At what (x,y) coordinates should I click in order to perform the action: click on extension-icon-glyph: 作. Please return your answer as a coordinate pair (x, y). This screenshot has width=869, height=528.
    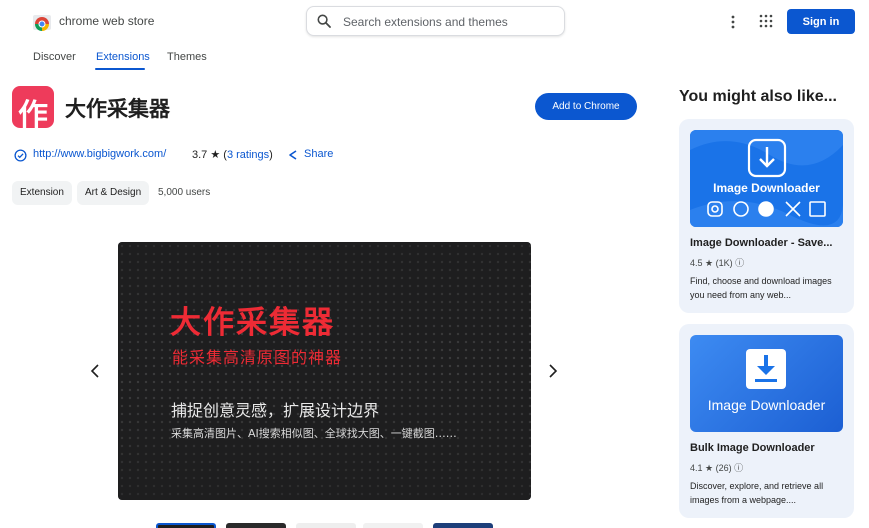
    Looking at the image, I should click on (33, 115).